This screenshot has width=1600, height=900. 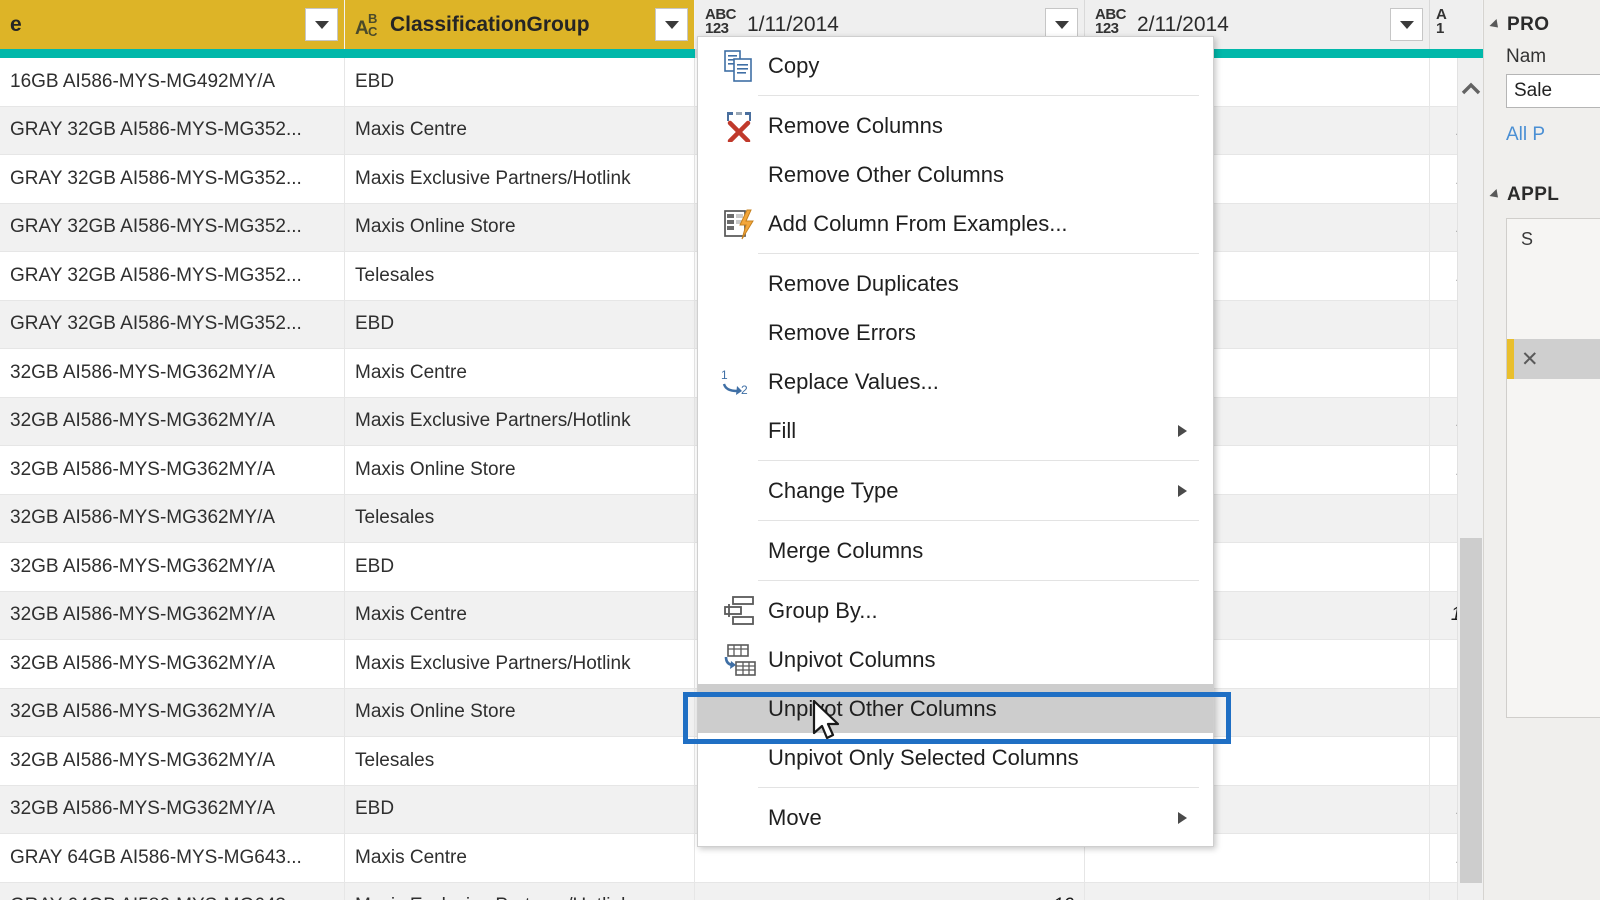 I want to click on menu-item-move: Move, so click(x=955, y=817).